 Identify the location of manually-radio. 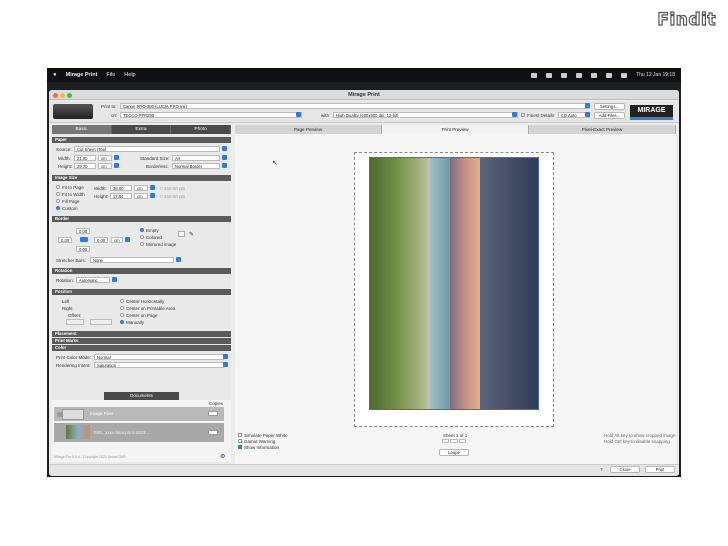
(122, 322).